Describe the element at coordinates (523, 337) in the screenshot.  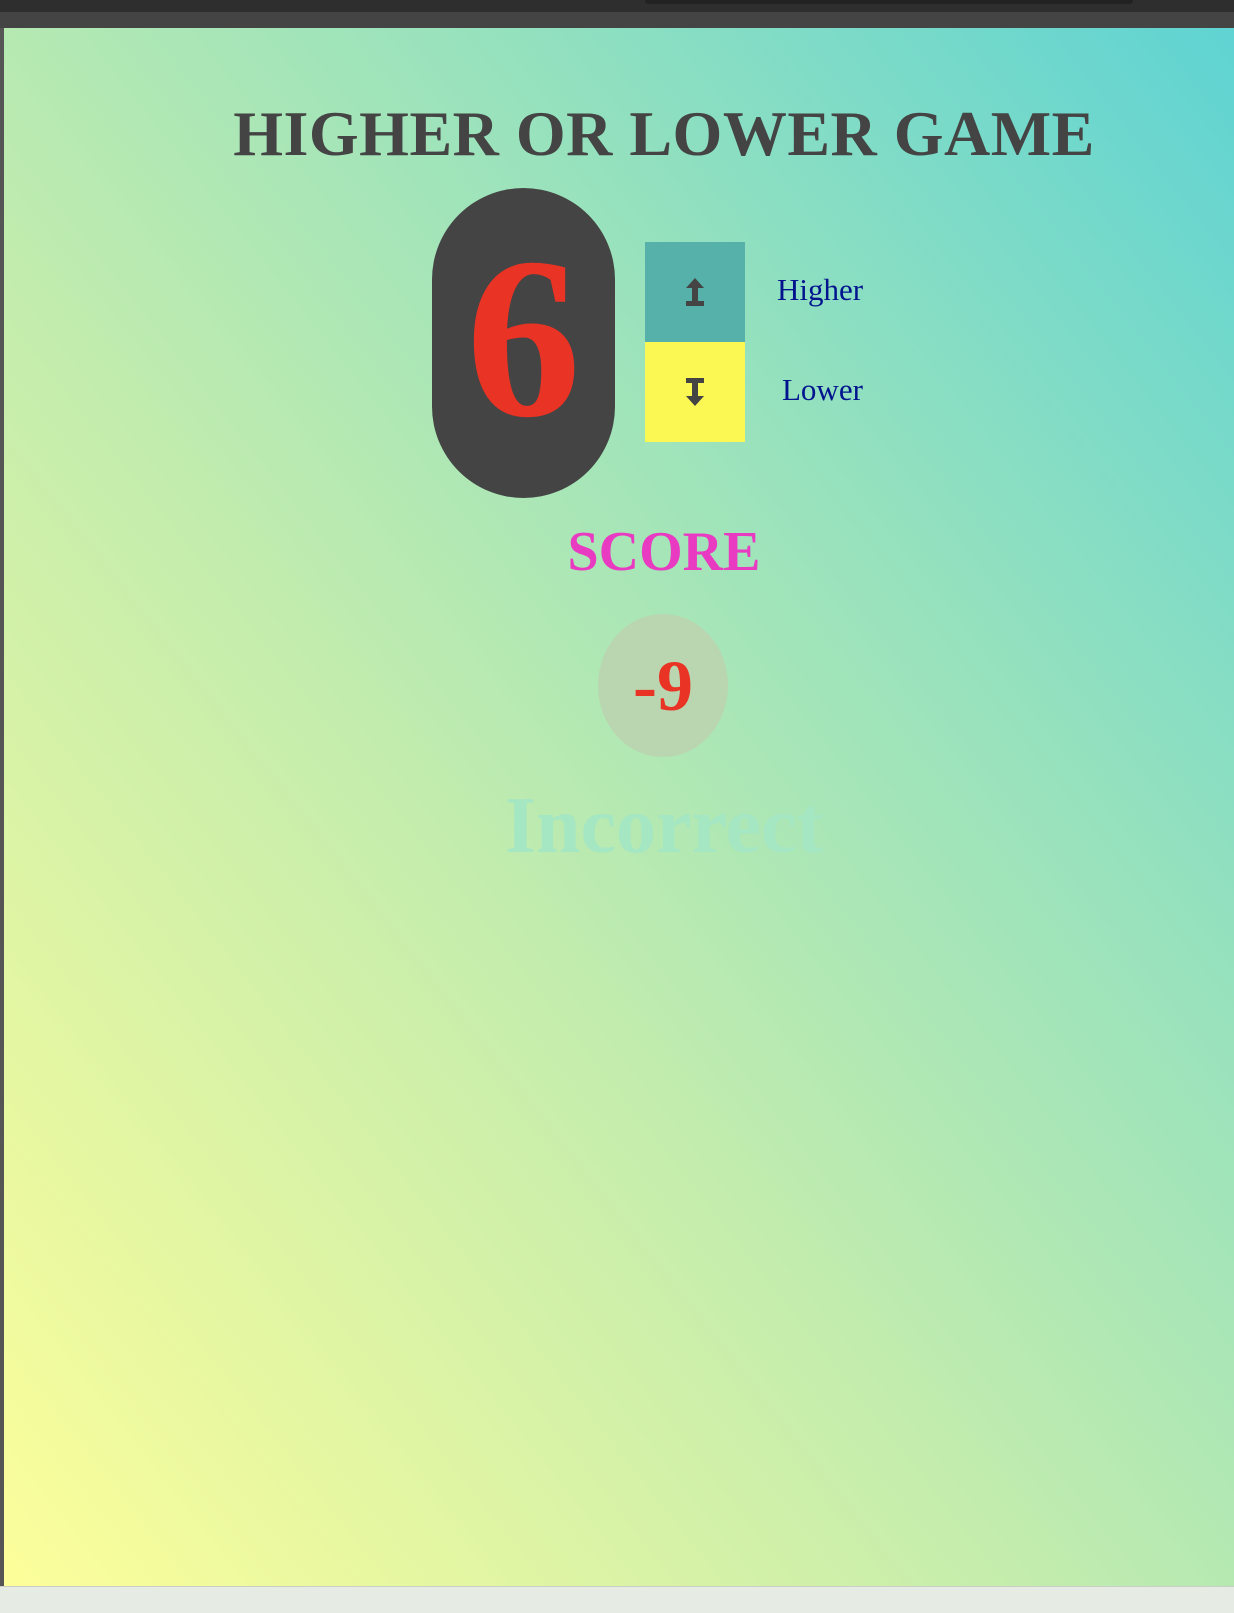
I see `current-number: 6` at that location.